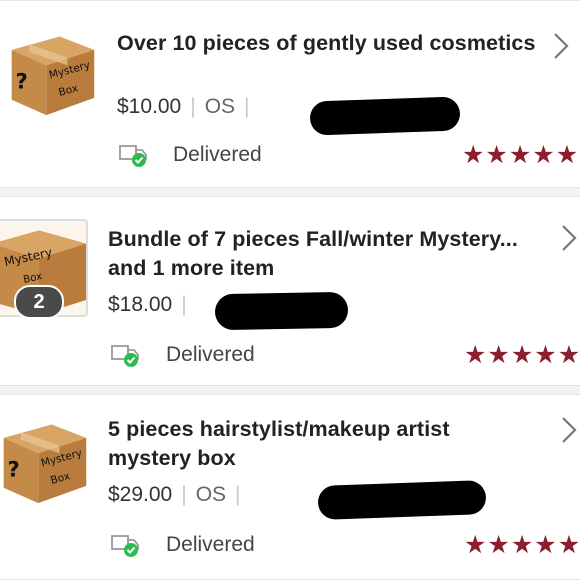 The width and height of the screenshot is (580, 580). What do you see at coordinates (39, 302) in the screenshot?
I see `item-count-badge: 2` at bounding box center [39, 302].